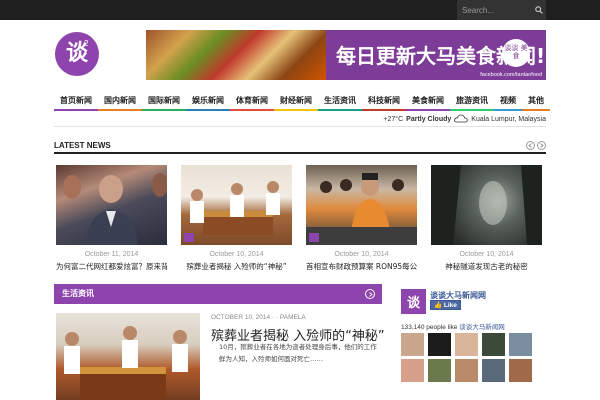  Describe the element at coordinates (508, 102) in the screenshot. I see `nav-item: 视频` at that location.